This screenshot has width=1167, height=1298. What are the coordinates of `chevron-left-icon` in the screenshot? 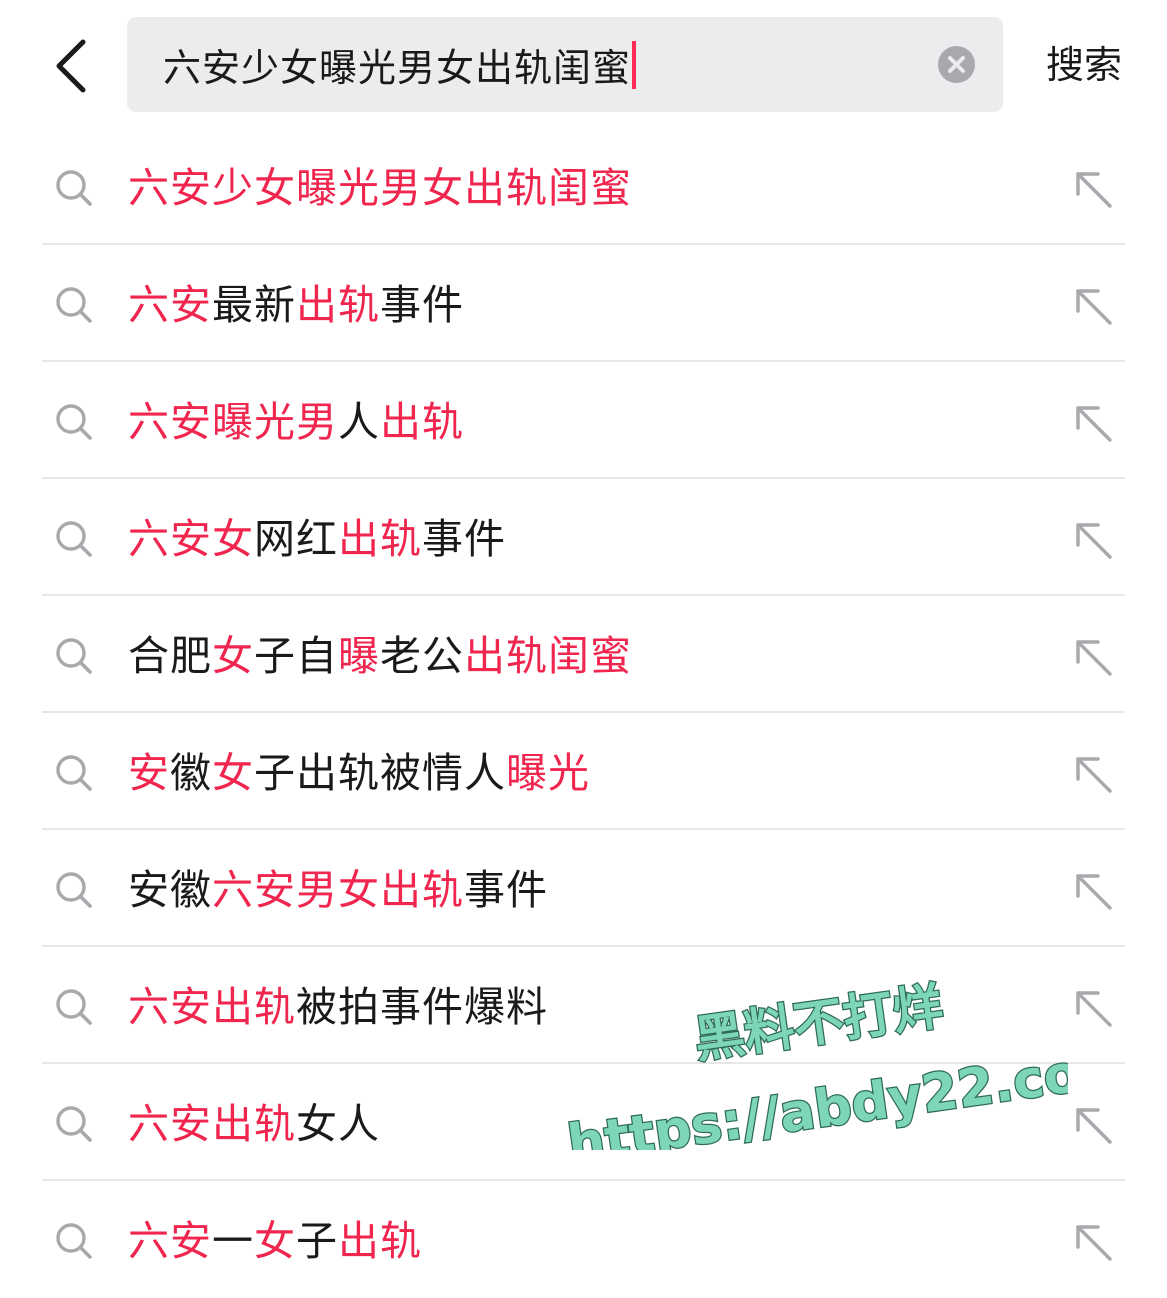 It's located at (71, 66).